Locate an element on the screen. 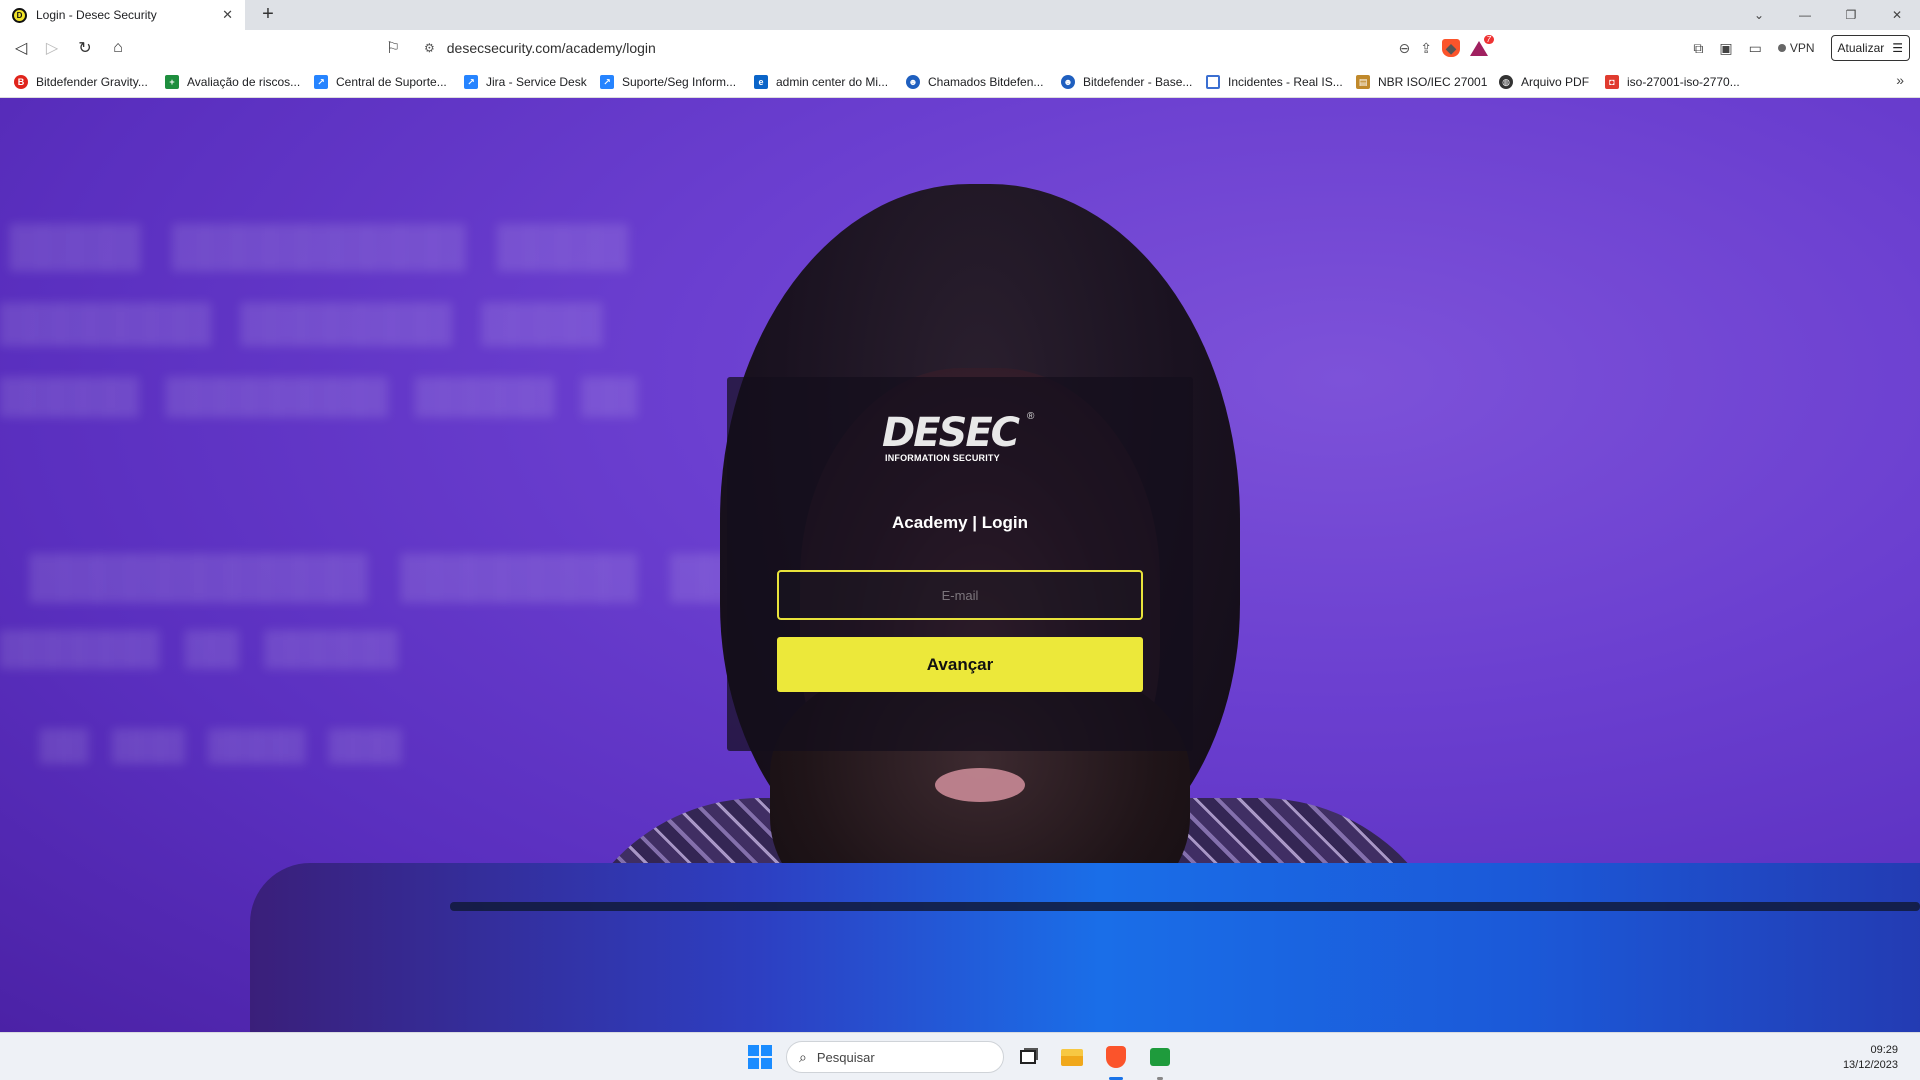  extensions-icon: ⧉ is located at coordinates (1698, 48).